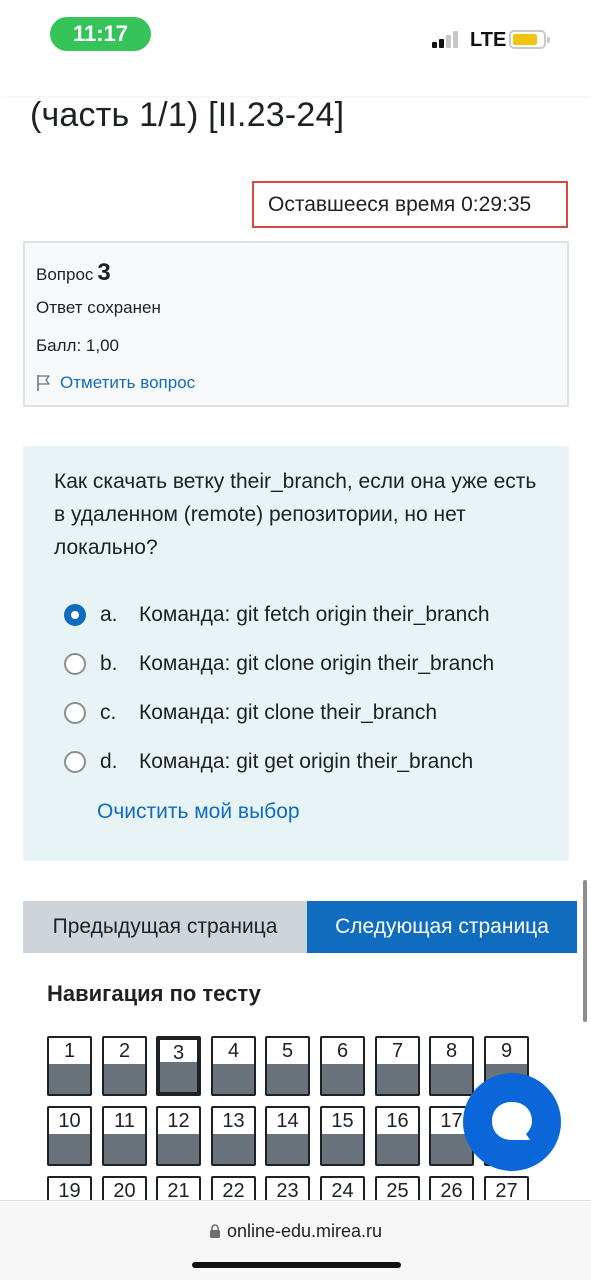 The height and width of the screenshot is (1280, 591). Describe the element at coordinates (488, 40) in the screenshot. I see `network-type: LTE` at that location.